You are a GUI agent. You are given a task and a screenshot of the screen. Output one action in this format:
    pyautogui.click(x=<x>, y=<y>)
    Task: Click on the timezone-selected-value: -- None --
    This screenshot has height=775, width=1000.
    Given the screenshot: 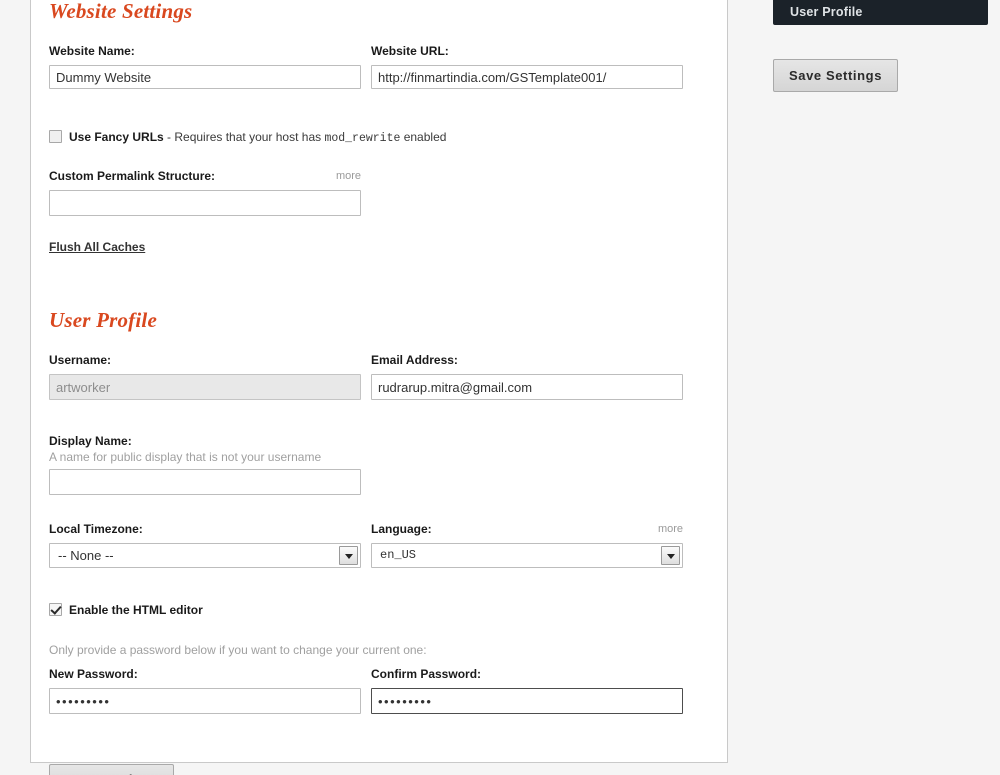 What is the action you would take?
    pyautogui.click(x=86, y=555)
    